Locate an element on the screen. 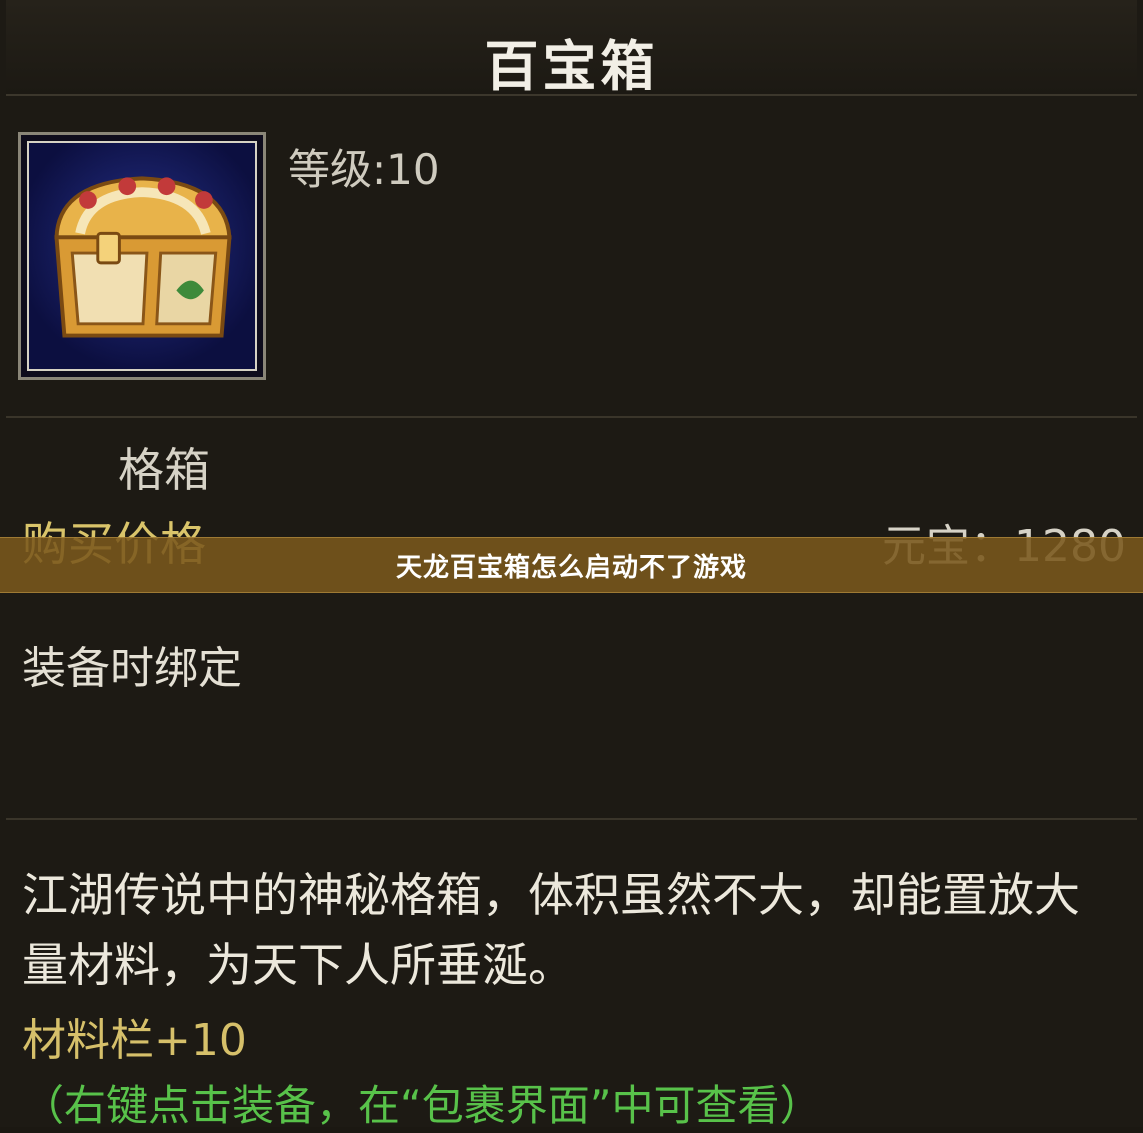 The width and height of the screenshot is (1143, 1133). title-bar: 百宝箱 is located at coordinates (571, 49).